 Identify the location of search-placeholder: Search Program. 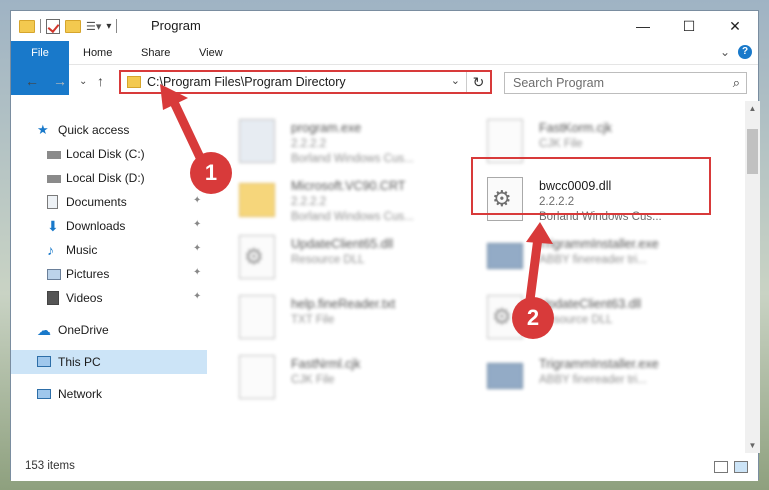
(559, 83).